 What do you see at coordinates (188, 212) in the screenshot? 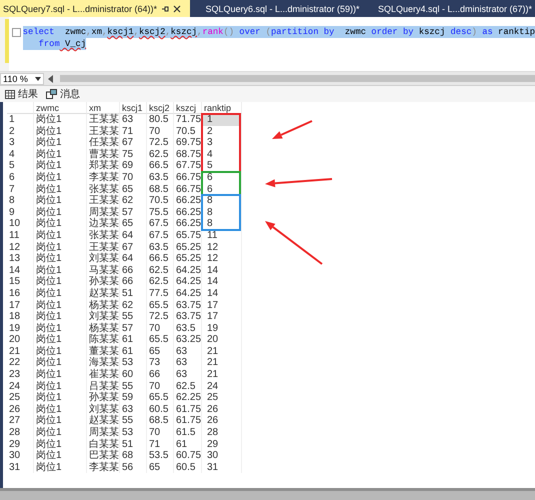
I see `table-cell: 66.25` at bounding box center [188, 212].